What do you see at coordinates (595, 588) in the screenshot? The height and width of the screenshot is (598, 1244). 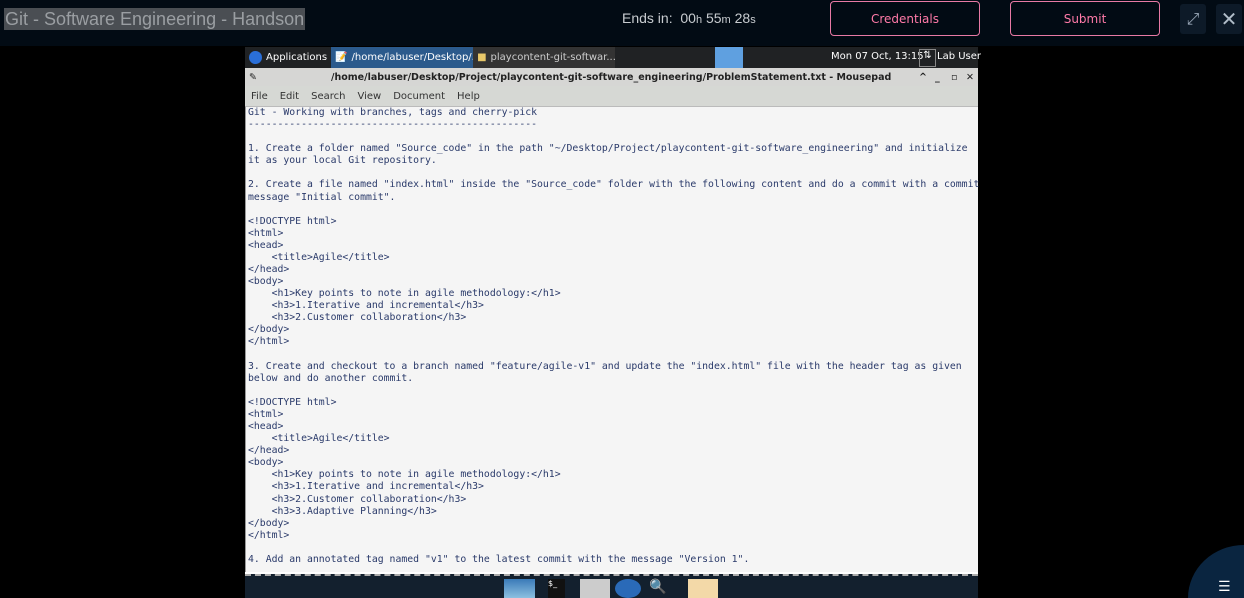 I see `home-folder-icon` at bounding box center [595, 588].